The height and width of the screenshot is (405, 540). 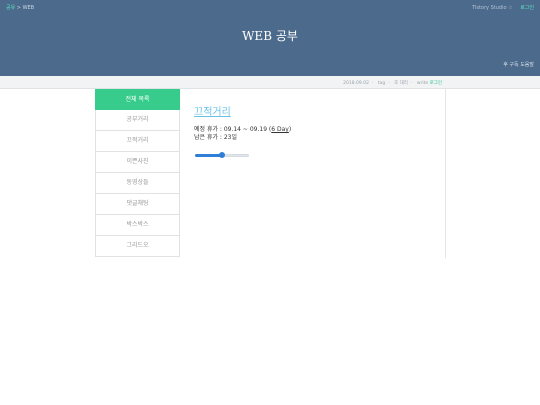 What do you see at coordinates (137, 120) in the screenshot?
I see `sidebar-item-study: 공부거리` at bounding box center [137, 120].